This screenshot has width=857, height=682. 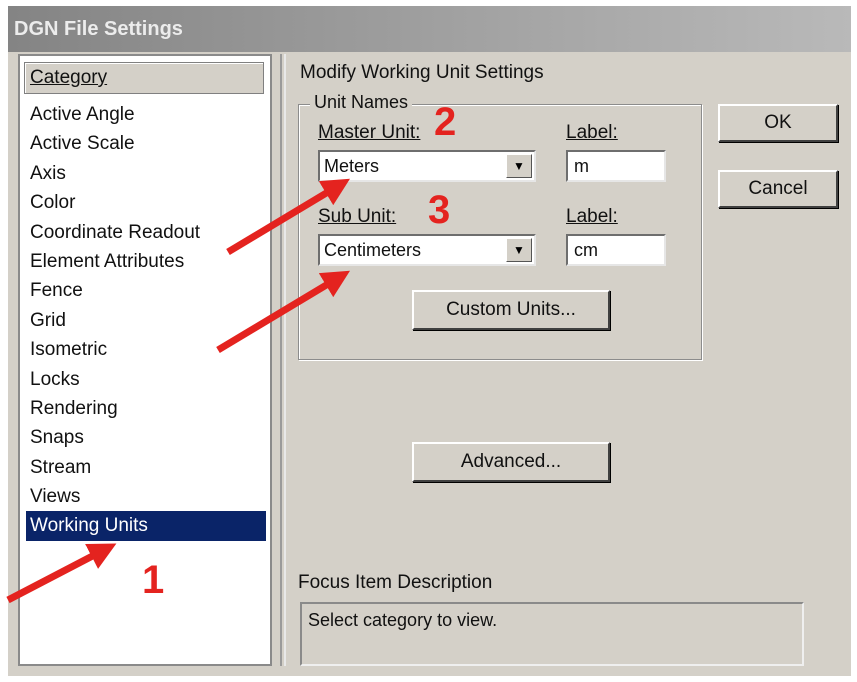 What do you see at coordinates (445, 122) in the screenshot?
I see `annotation-step-2: 2` at bounding box center [445, 122].